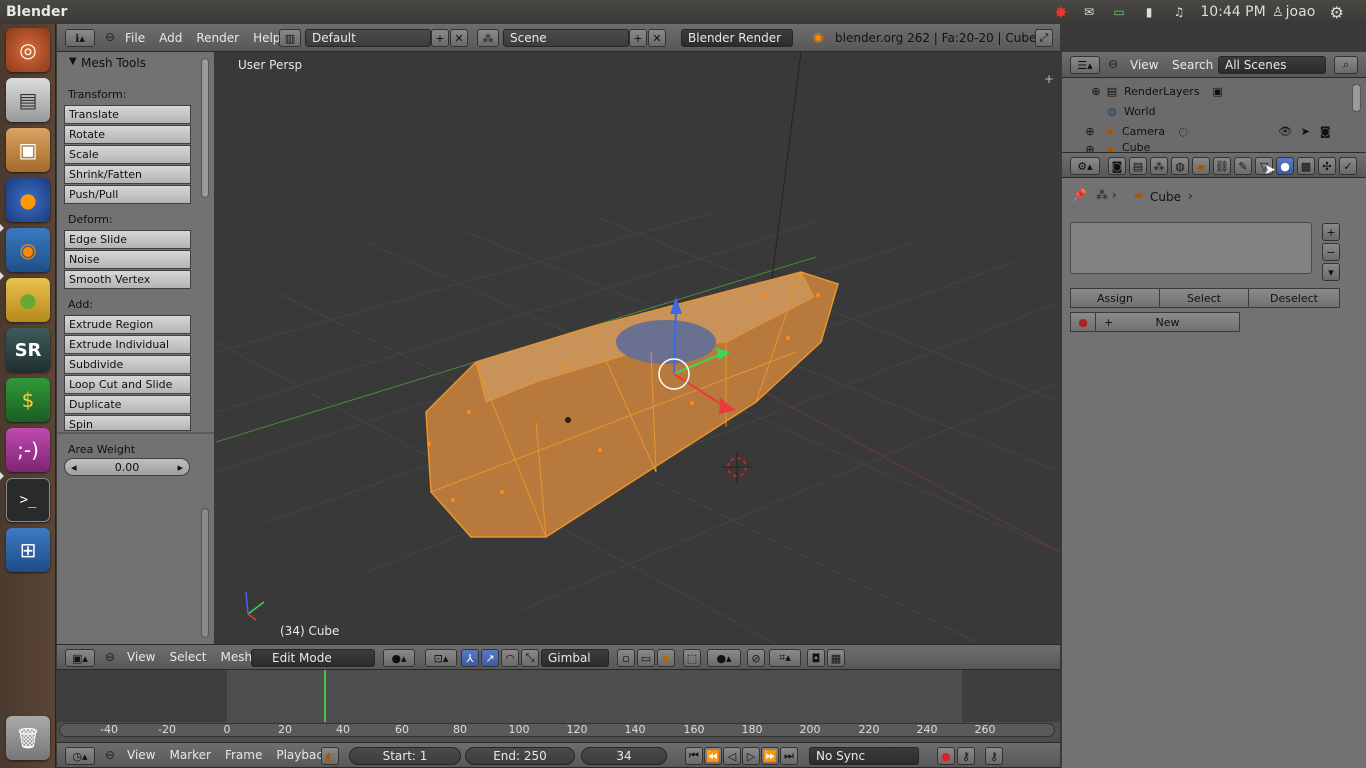 The width and height of the screenshot is (1366, 768). I want to click on cookie-app-icon: ●, so click(28, 300).